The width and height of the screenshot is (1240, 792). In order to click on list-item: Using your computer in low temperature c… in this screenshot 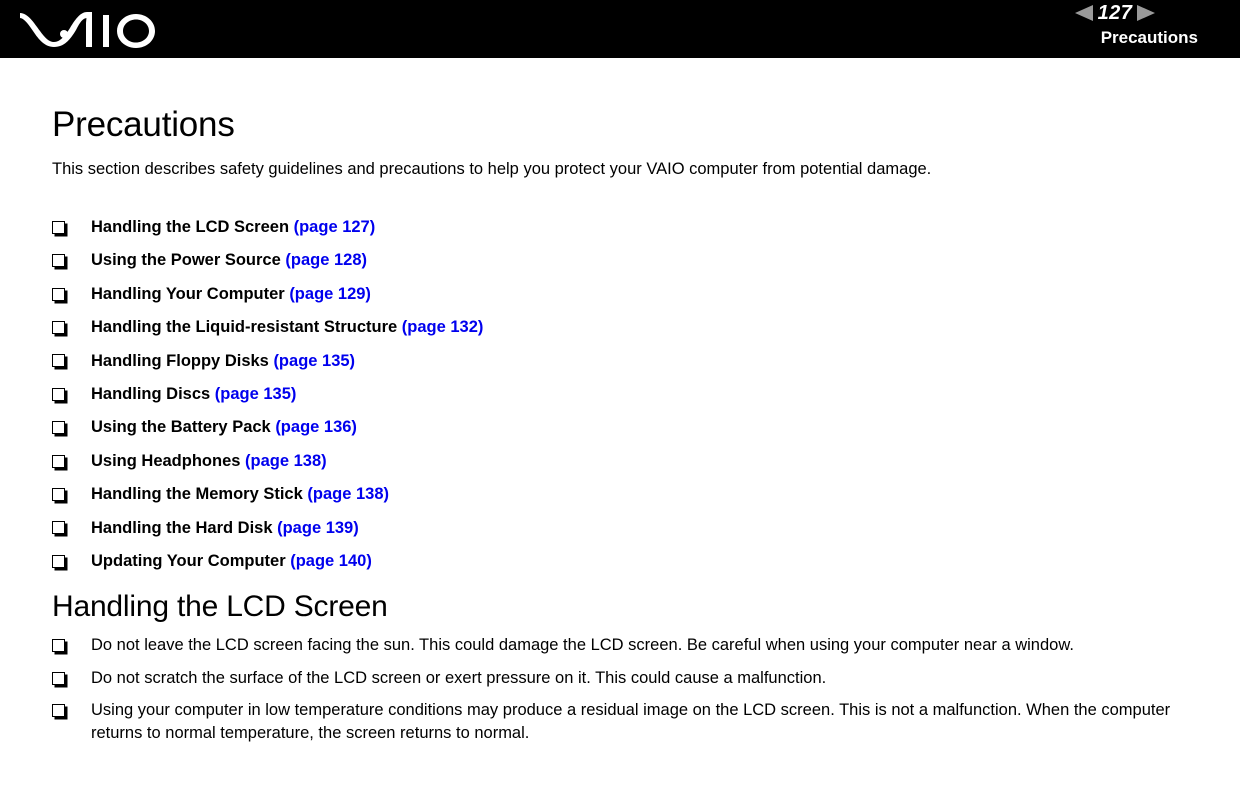, I will do `click(626, 721)`.